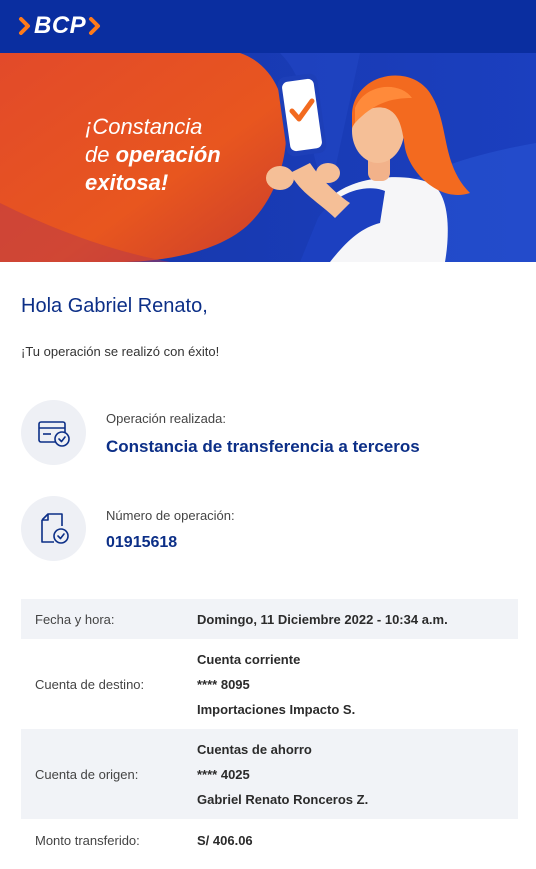  I want to click on banner-title: ¡Constancia de operación exitosa!, so click(153, 155).